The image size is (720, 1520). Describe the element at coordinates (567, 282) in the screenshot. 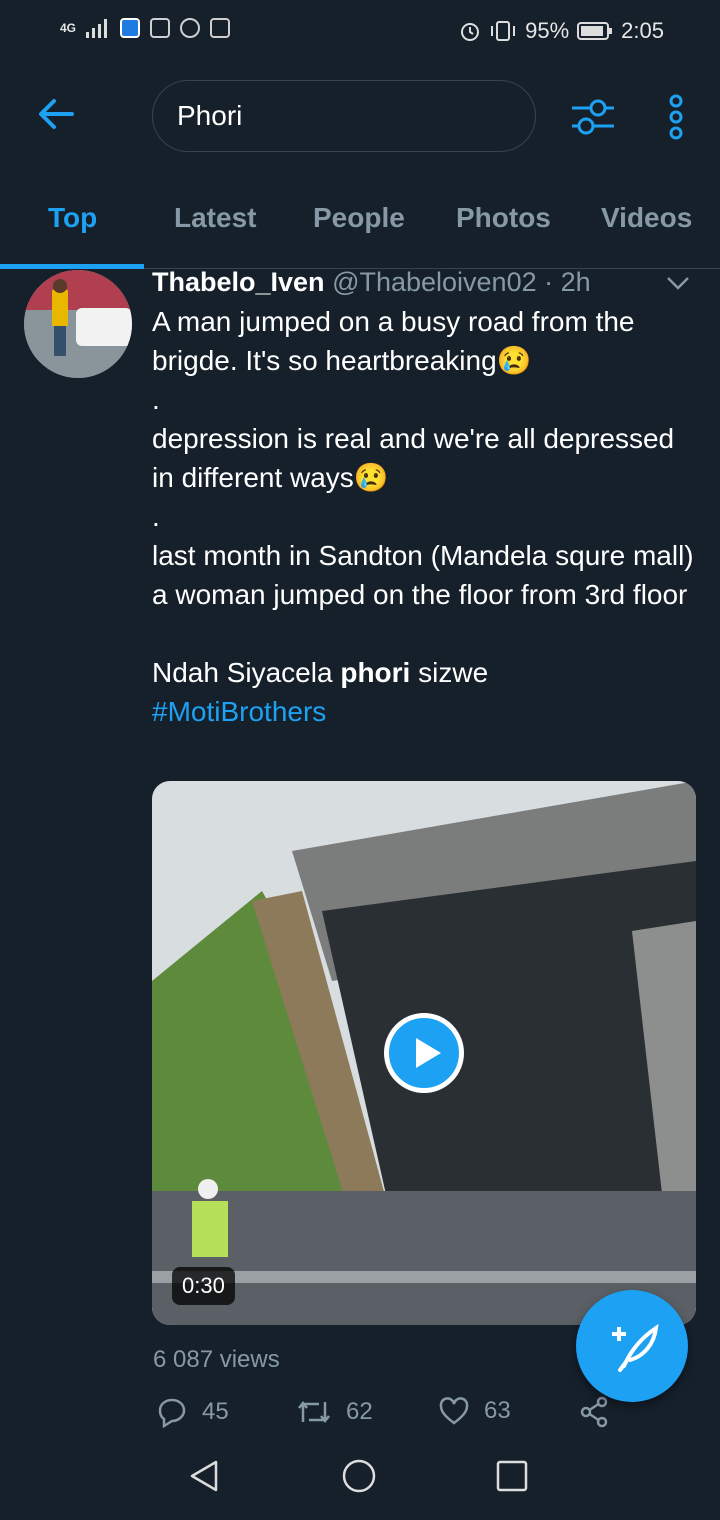

I see `tweet-time: · 2h` at that location.